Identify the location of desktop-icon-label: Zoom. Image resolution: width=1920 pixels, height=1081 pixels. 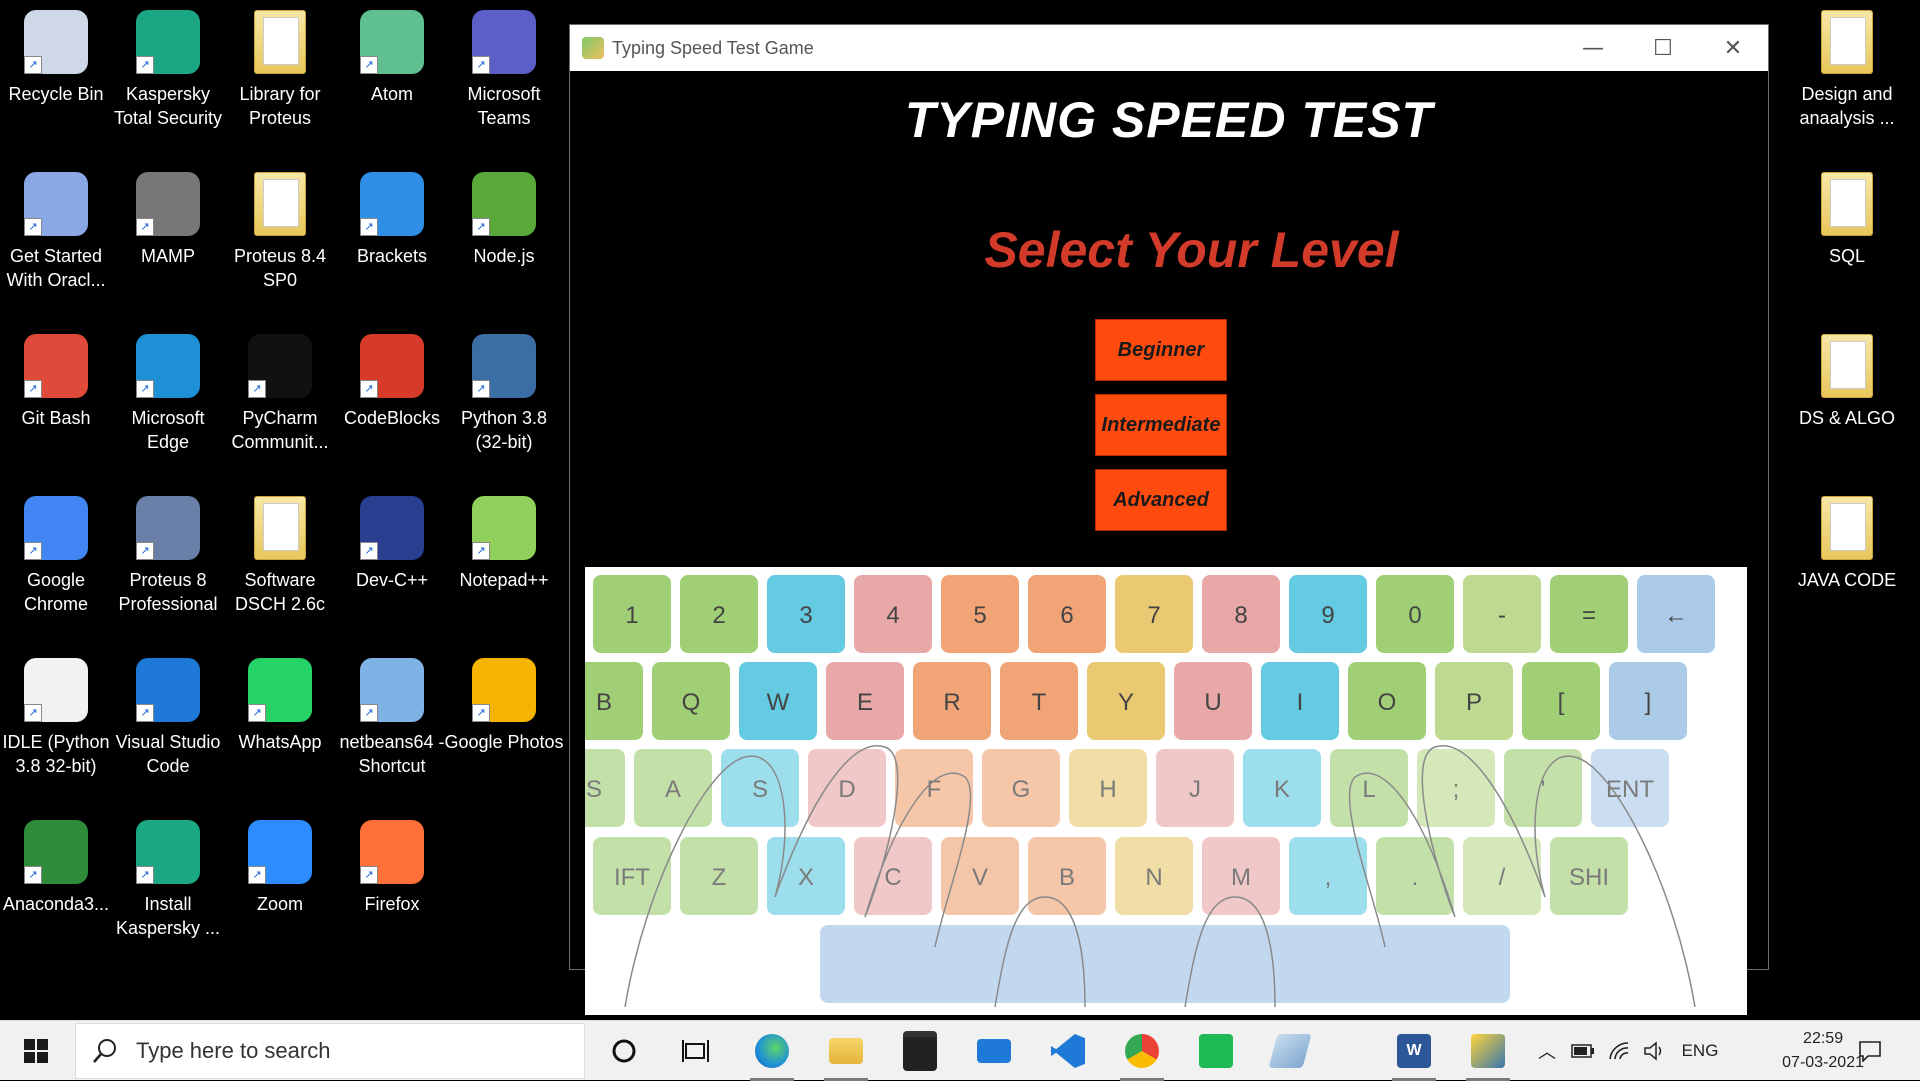
(279, 904).